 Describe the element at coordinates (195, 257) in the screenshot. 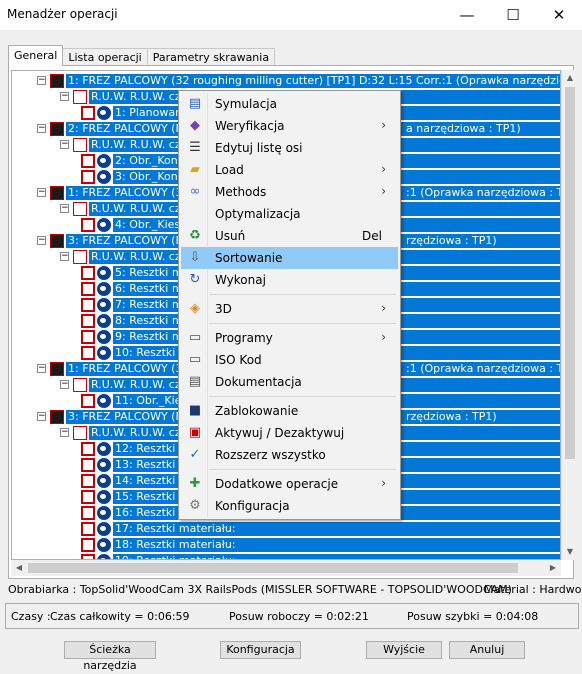

I see `sort-icon: ⇩` at that location.